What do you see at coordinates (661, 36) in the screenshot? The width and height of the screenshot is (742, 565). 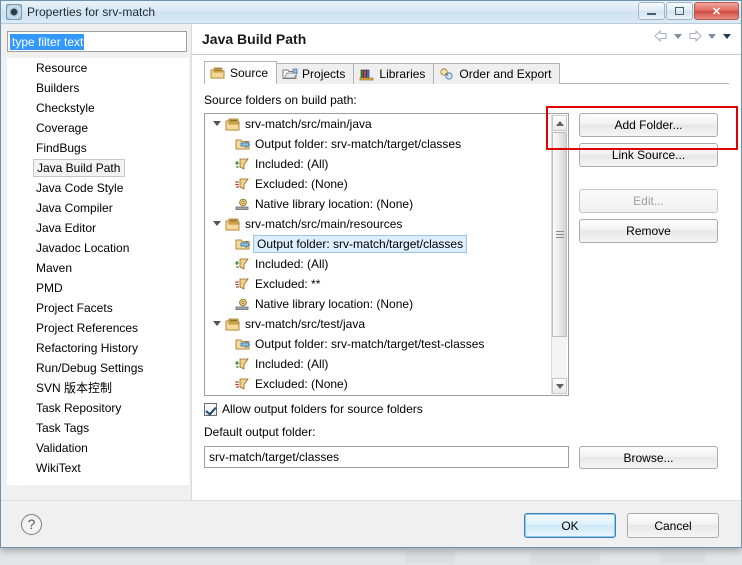 I see `back-arrow-icon` at bounding box center [661, 36].